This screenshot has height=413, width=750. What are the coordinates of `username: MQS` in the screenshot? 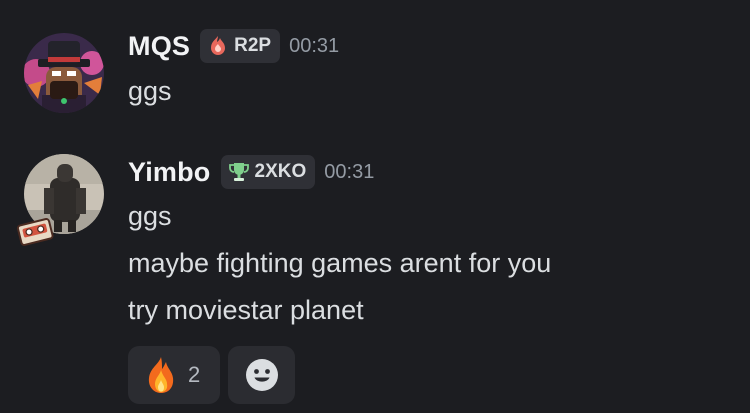 It's located at (159, 46).